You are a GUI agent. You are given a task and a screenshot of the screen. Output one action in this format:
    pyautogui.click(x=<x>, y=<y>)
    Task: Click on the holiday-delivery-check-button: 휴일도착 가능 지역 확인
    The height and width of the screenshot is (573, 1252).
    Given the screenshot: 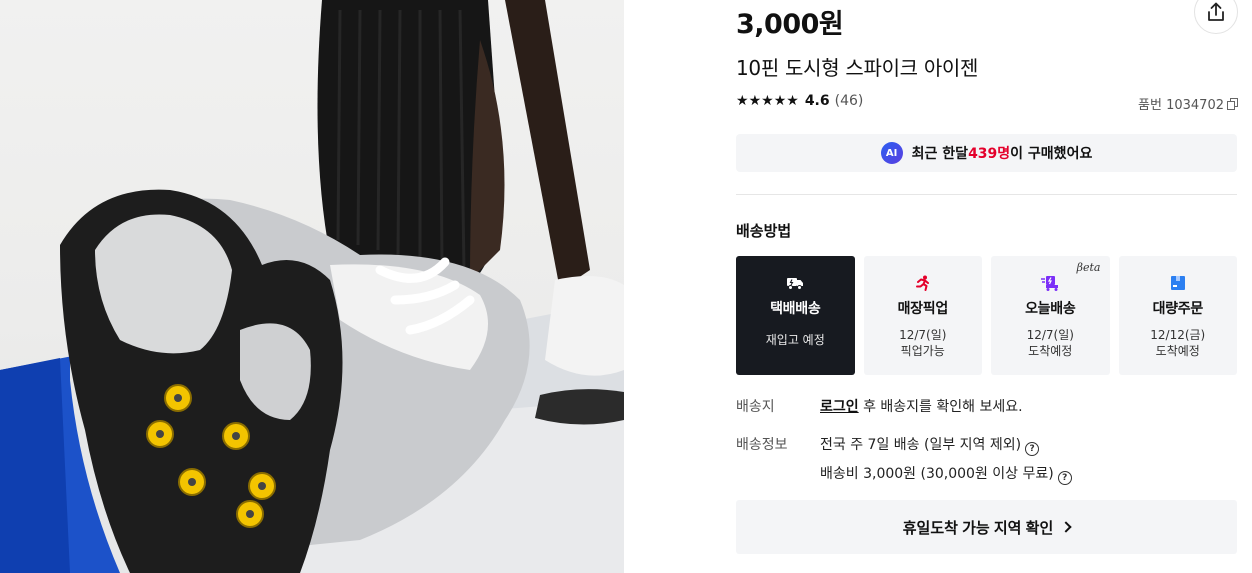 What is the action you would take?
    pyautogui.click(x=986, y=527)
    